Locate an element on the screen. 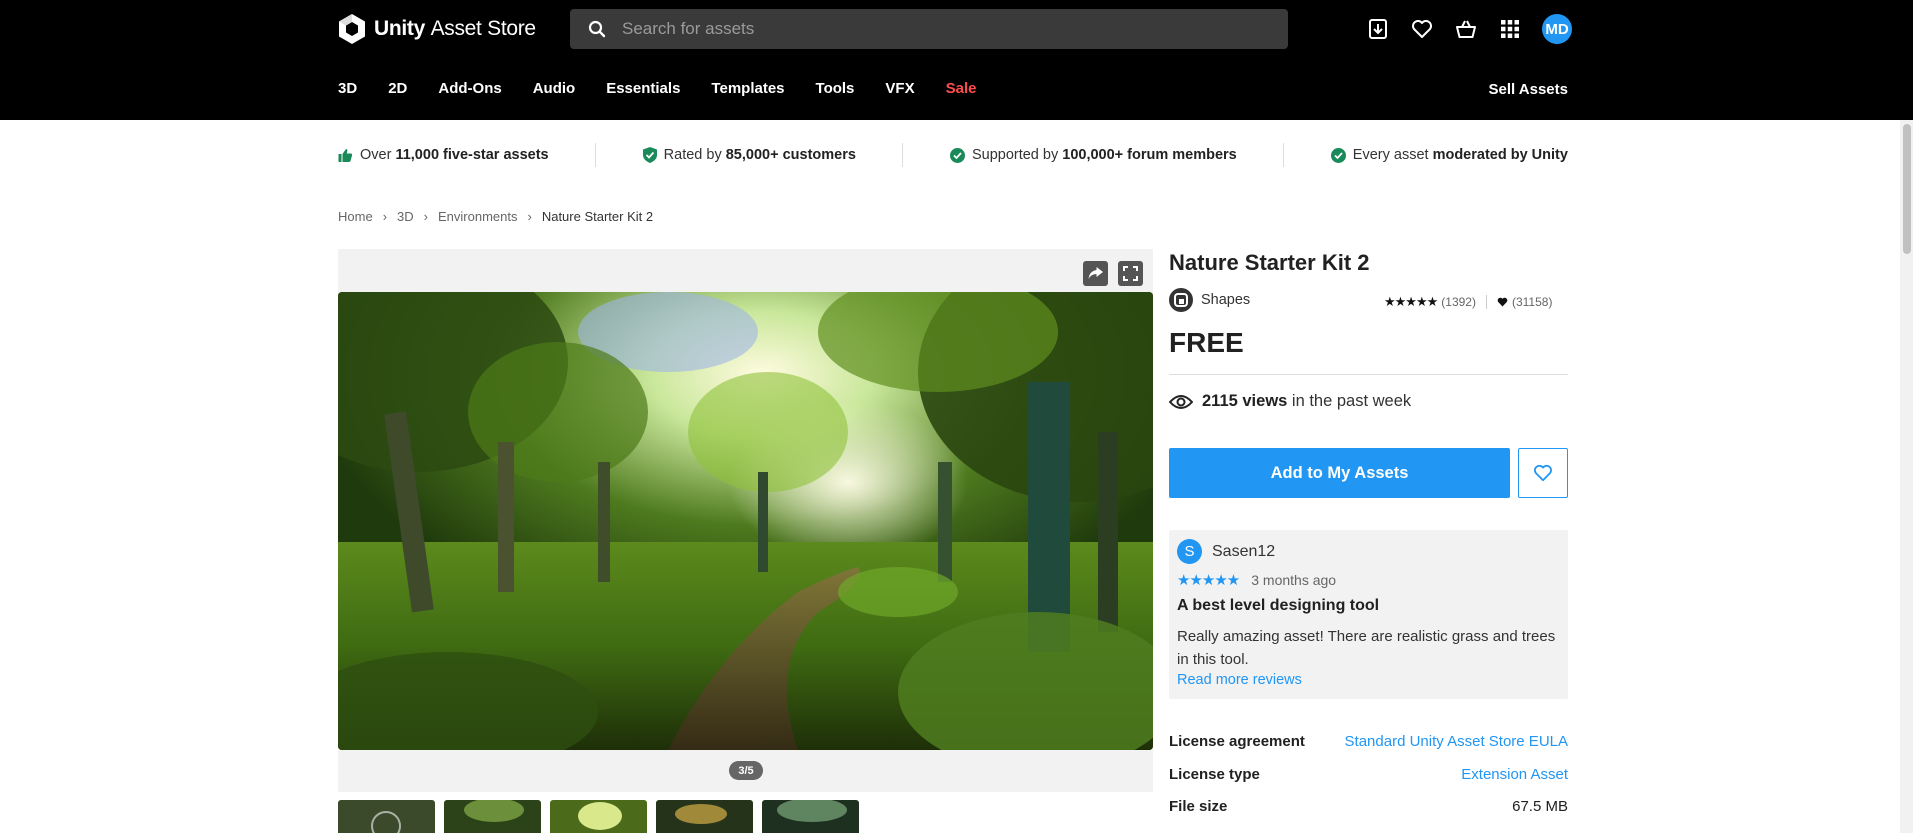 The width and height of the screenshot is (1913, 833). trust-item-rated: Rated by 85,000+ customers is located at coordinates (749, 155).